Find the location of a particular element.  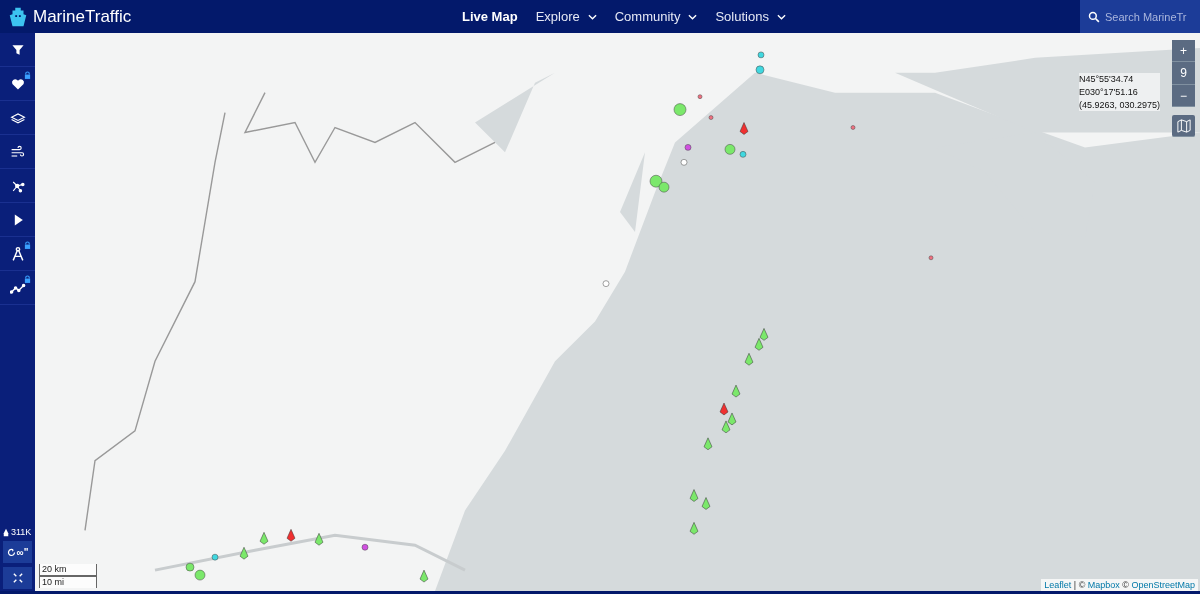

expand-icon is located at coordinates (17, 578).